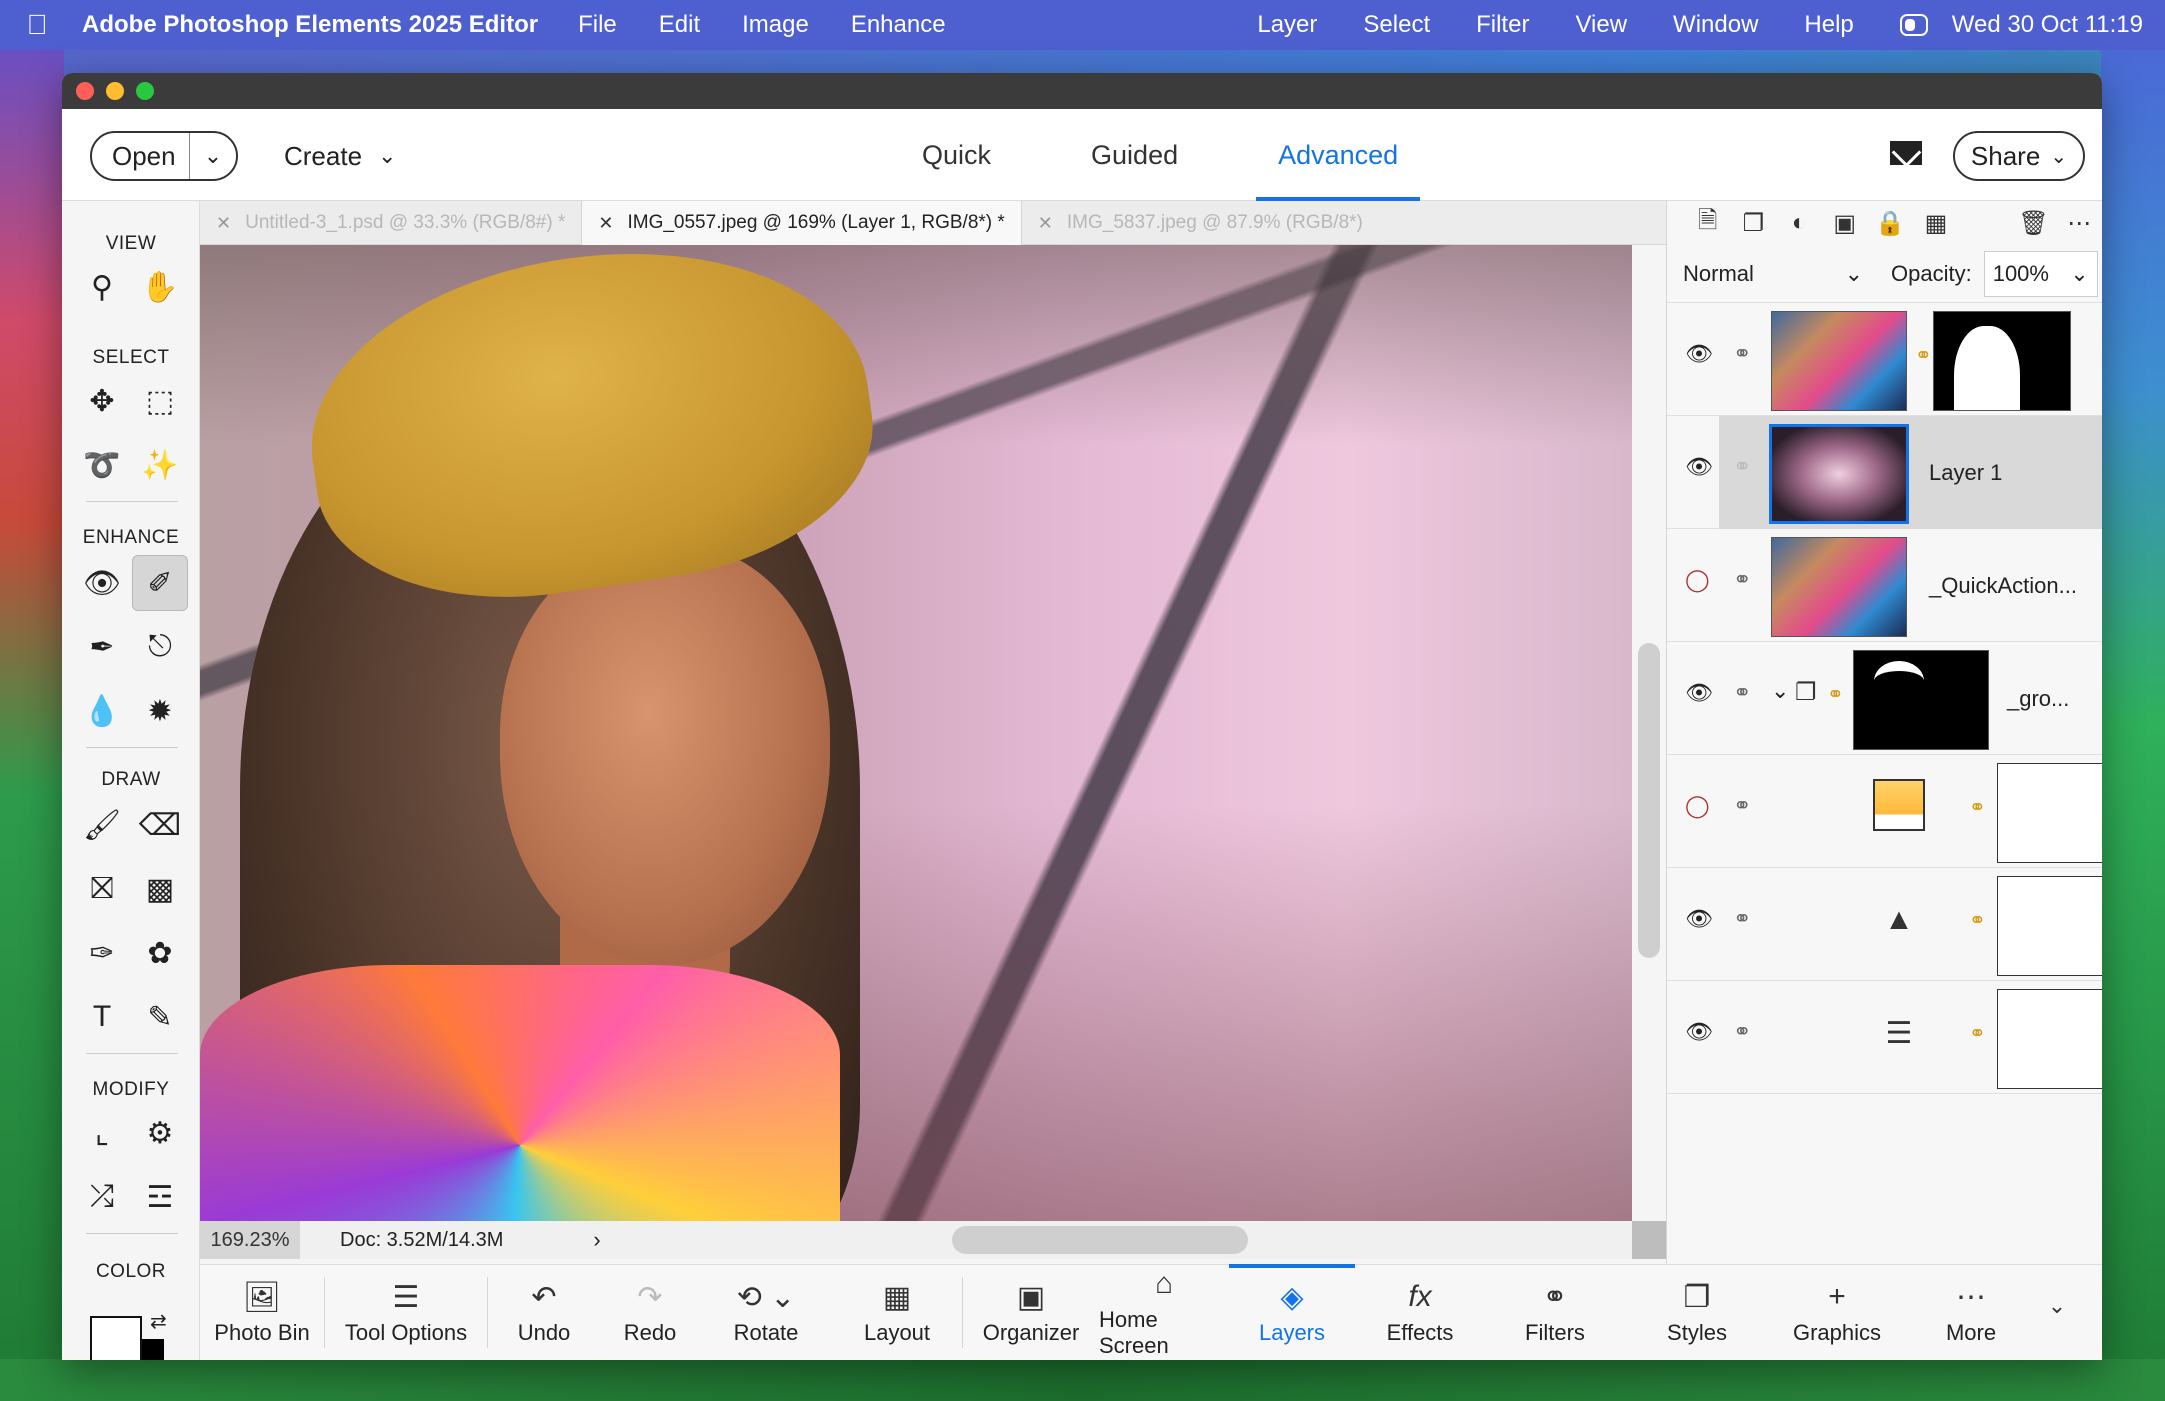 The image size is (2165, 1401). Describe the element at coordinates (1396, 25) in the screenshot. I see `menu-select: Select` at that location.